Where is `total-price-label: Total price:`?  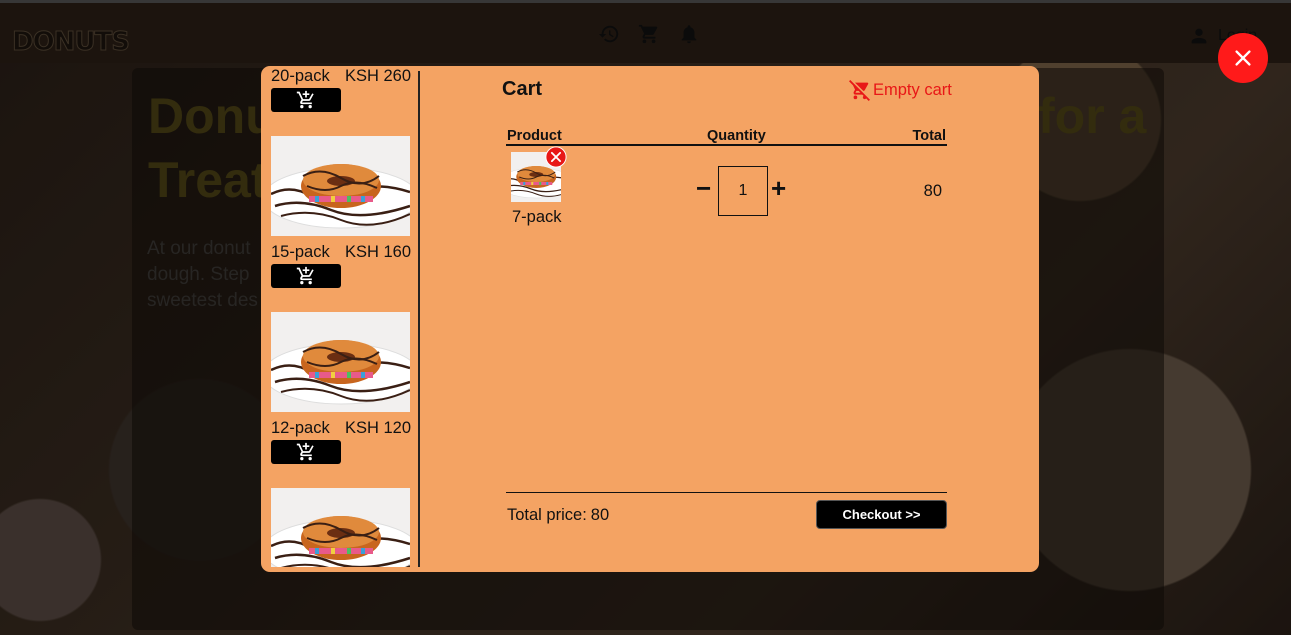
total-price-label: Total price: is located at coordinates (547, 515).